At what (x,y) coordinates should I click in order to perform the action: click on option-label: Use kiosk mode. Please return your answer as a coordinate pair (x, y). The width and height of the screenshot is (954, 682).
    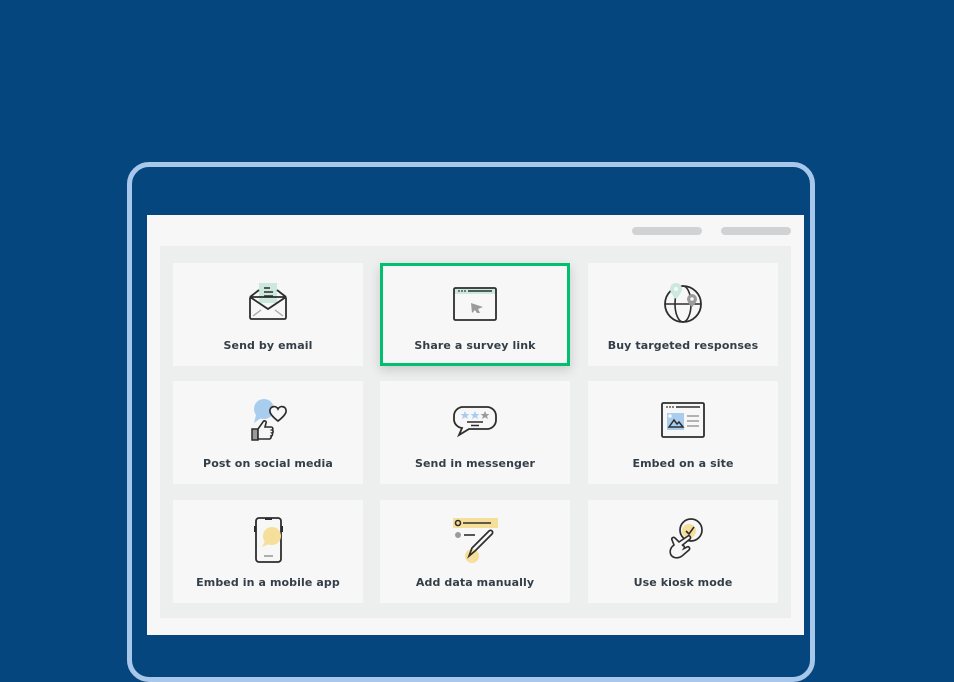
    Looking at the image, I should click on (683, 582).